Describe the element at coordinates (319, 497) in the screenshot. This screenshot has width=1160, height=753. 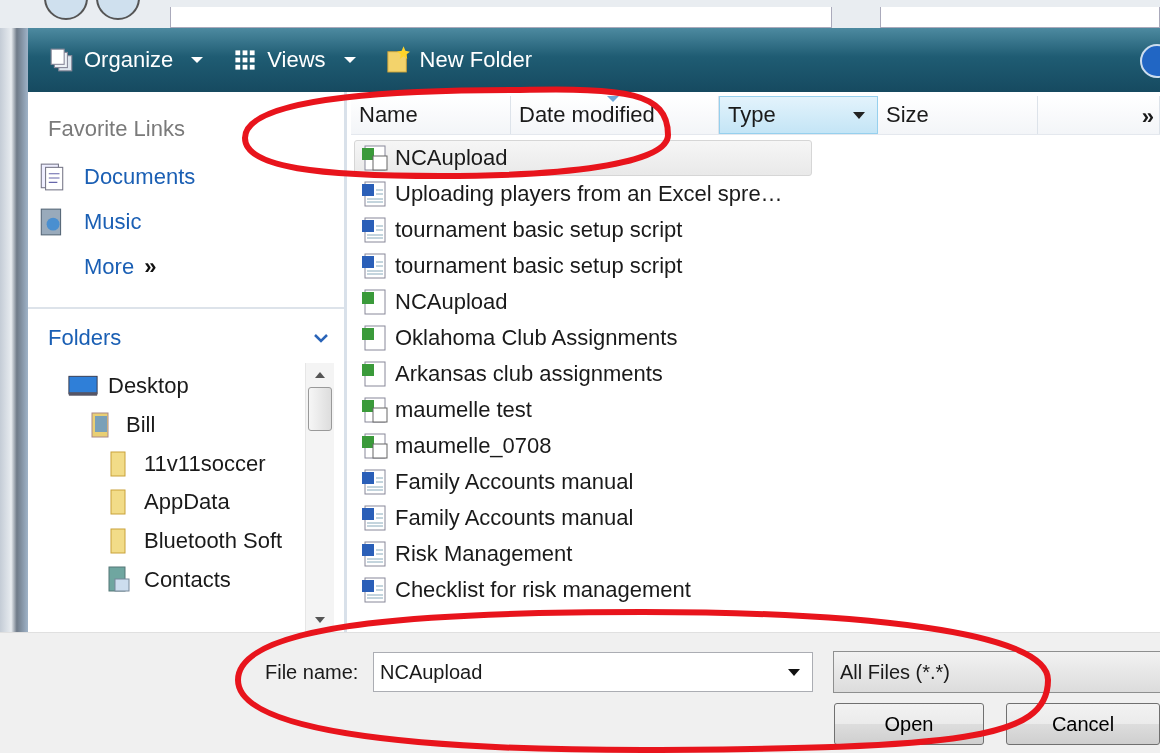
I see `scrollbar` at that location.